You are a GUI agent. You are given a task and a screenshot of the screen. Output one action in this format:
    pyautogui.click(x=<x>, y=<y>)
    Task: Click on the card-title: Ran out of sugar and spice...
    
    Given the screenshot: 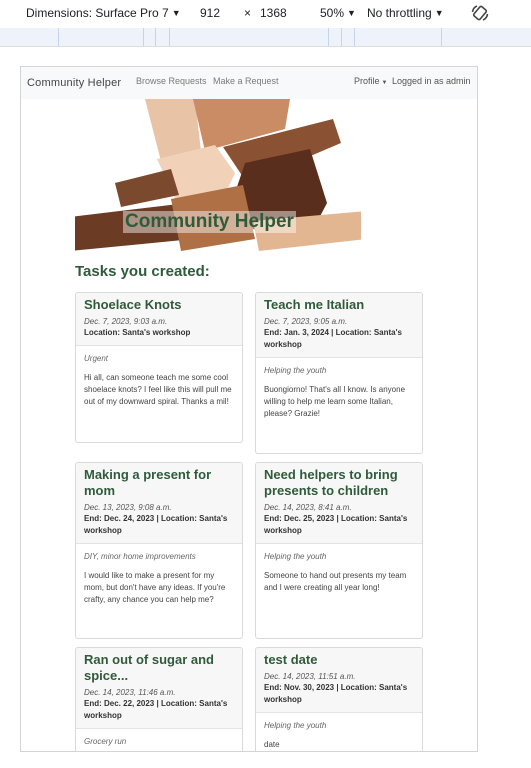 What is the action you would take?
    pyautogui.click(x=159, y=668)
    